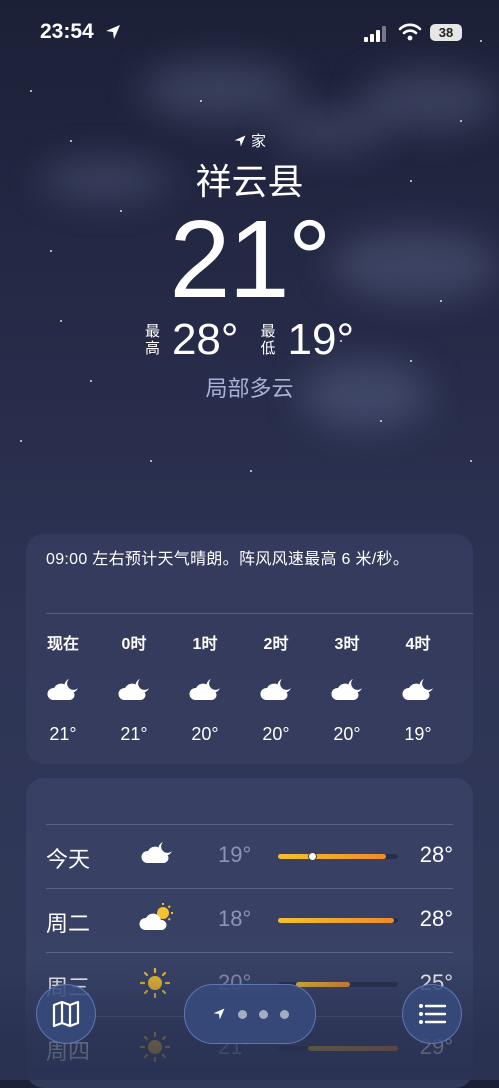  I want to click on card-divider, so click(259, 613).